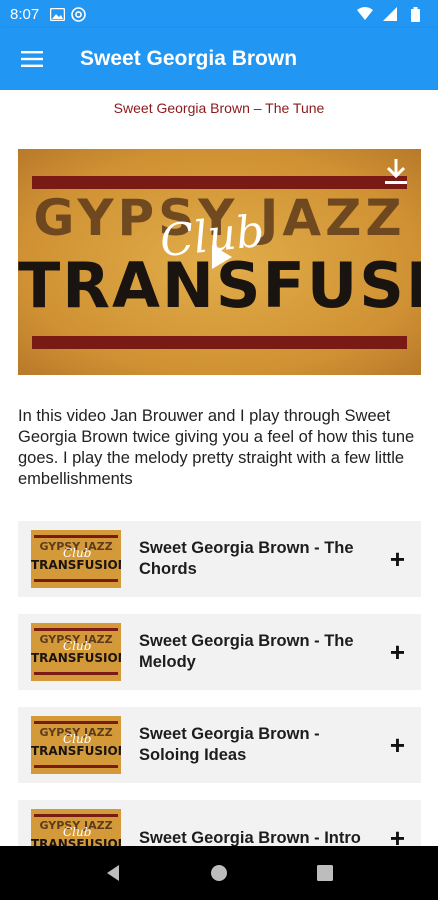  I want to click on status-time: 8:07, so click(25, 14).